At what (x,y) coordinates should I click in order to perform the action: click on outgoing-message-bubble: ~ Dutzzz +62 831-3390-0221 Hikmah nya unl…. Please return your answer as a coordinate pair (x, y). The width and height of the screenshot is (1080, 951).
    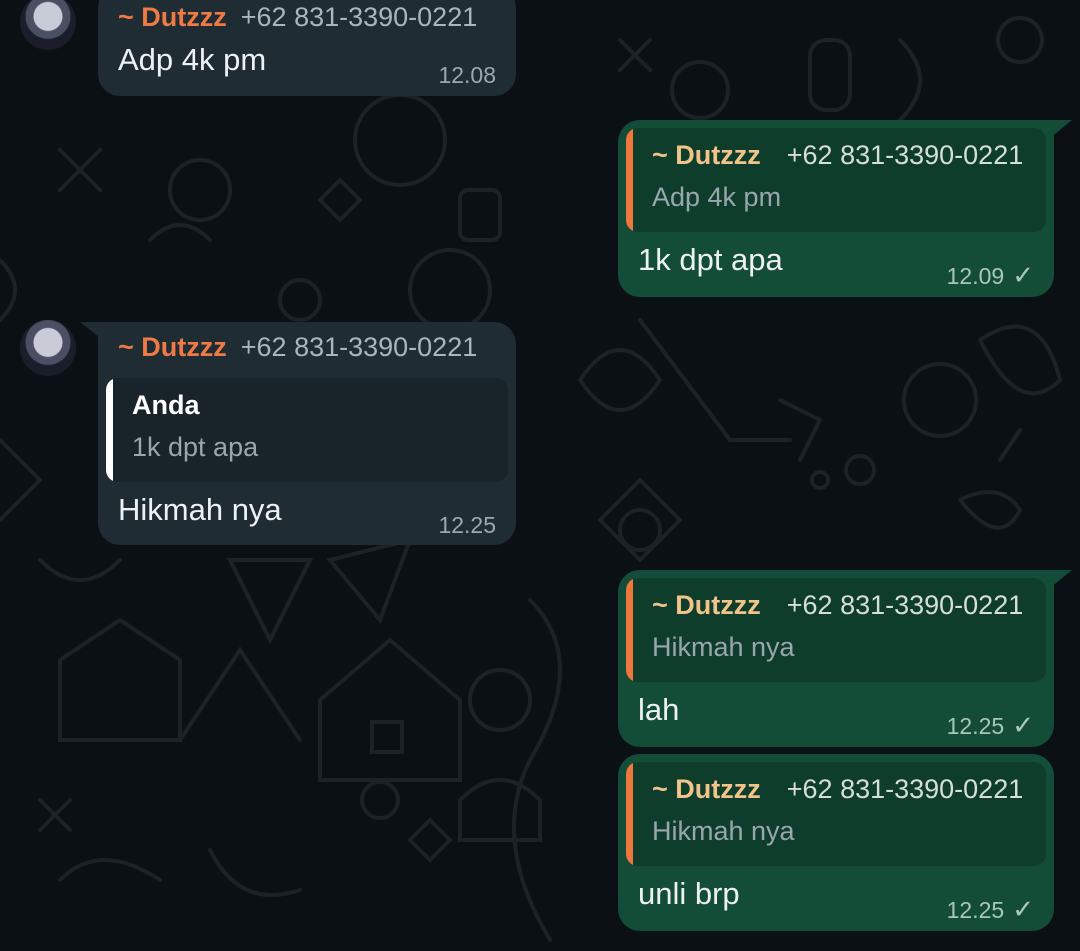
    Looking at the image, I should click on (836, 842).